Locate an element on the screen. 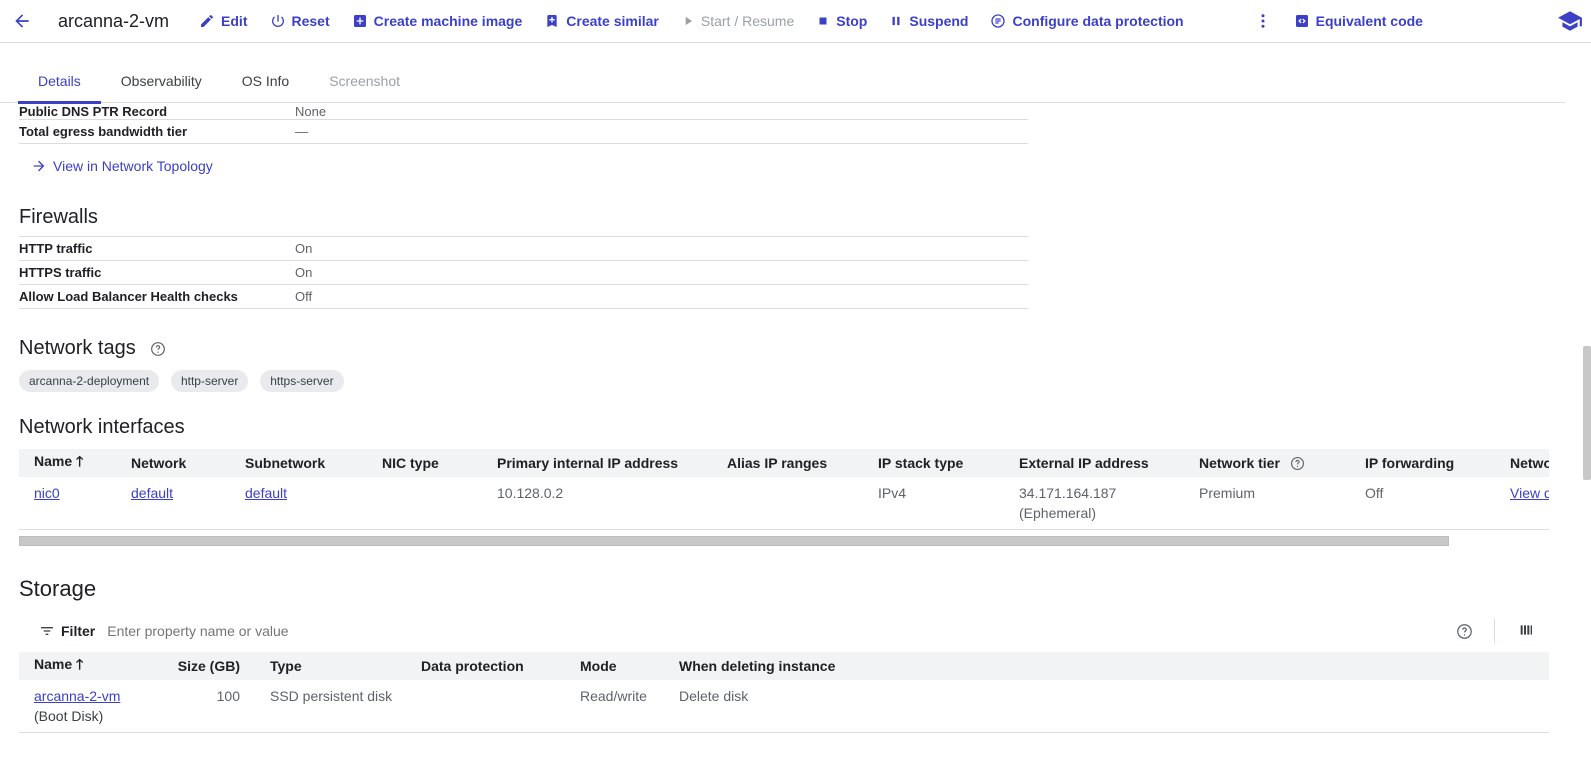 The width and height of the screenshot is (1591, 771). nic-name-link: nic0 is located at coordinates (47, 493).